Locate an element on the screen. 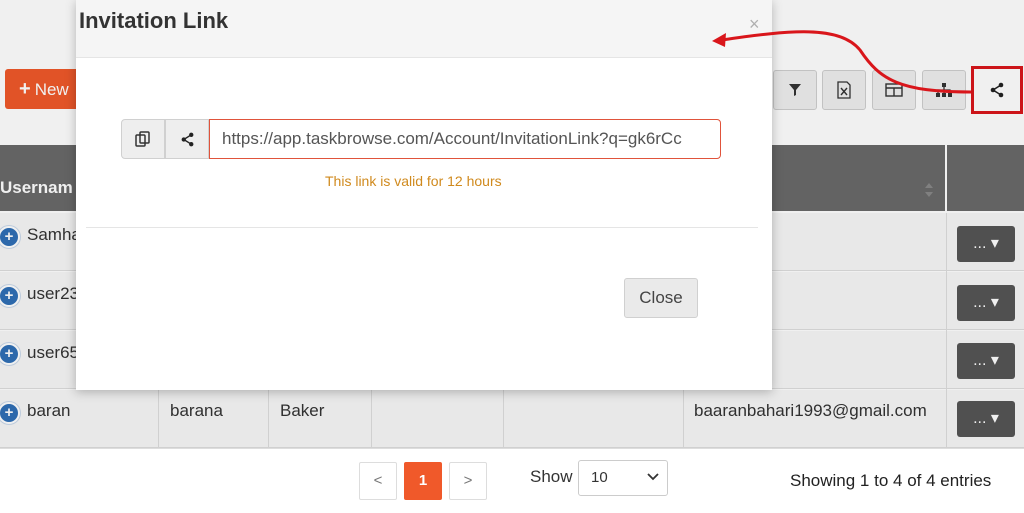  share-link-button is located at coordinates (187, 139).